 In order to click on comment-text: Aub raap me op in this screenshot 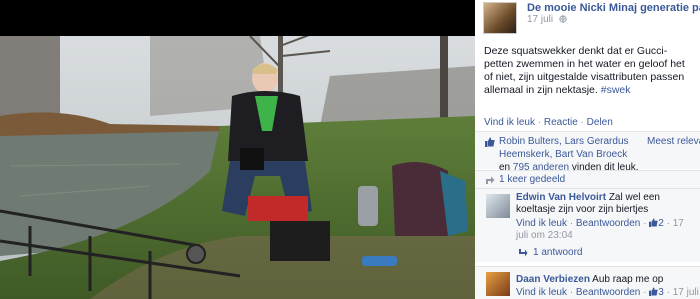, I will do `click(628, 279)`.